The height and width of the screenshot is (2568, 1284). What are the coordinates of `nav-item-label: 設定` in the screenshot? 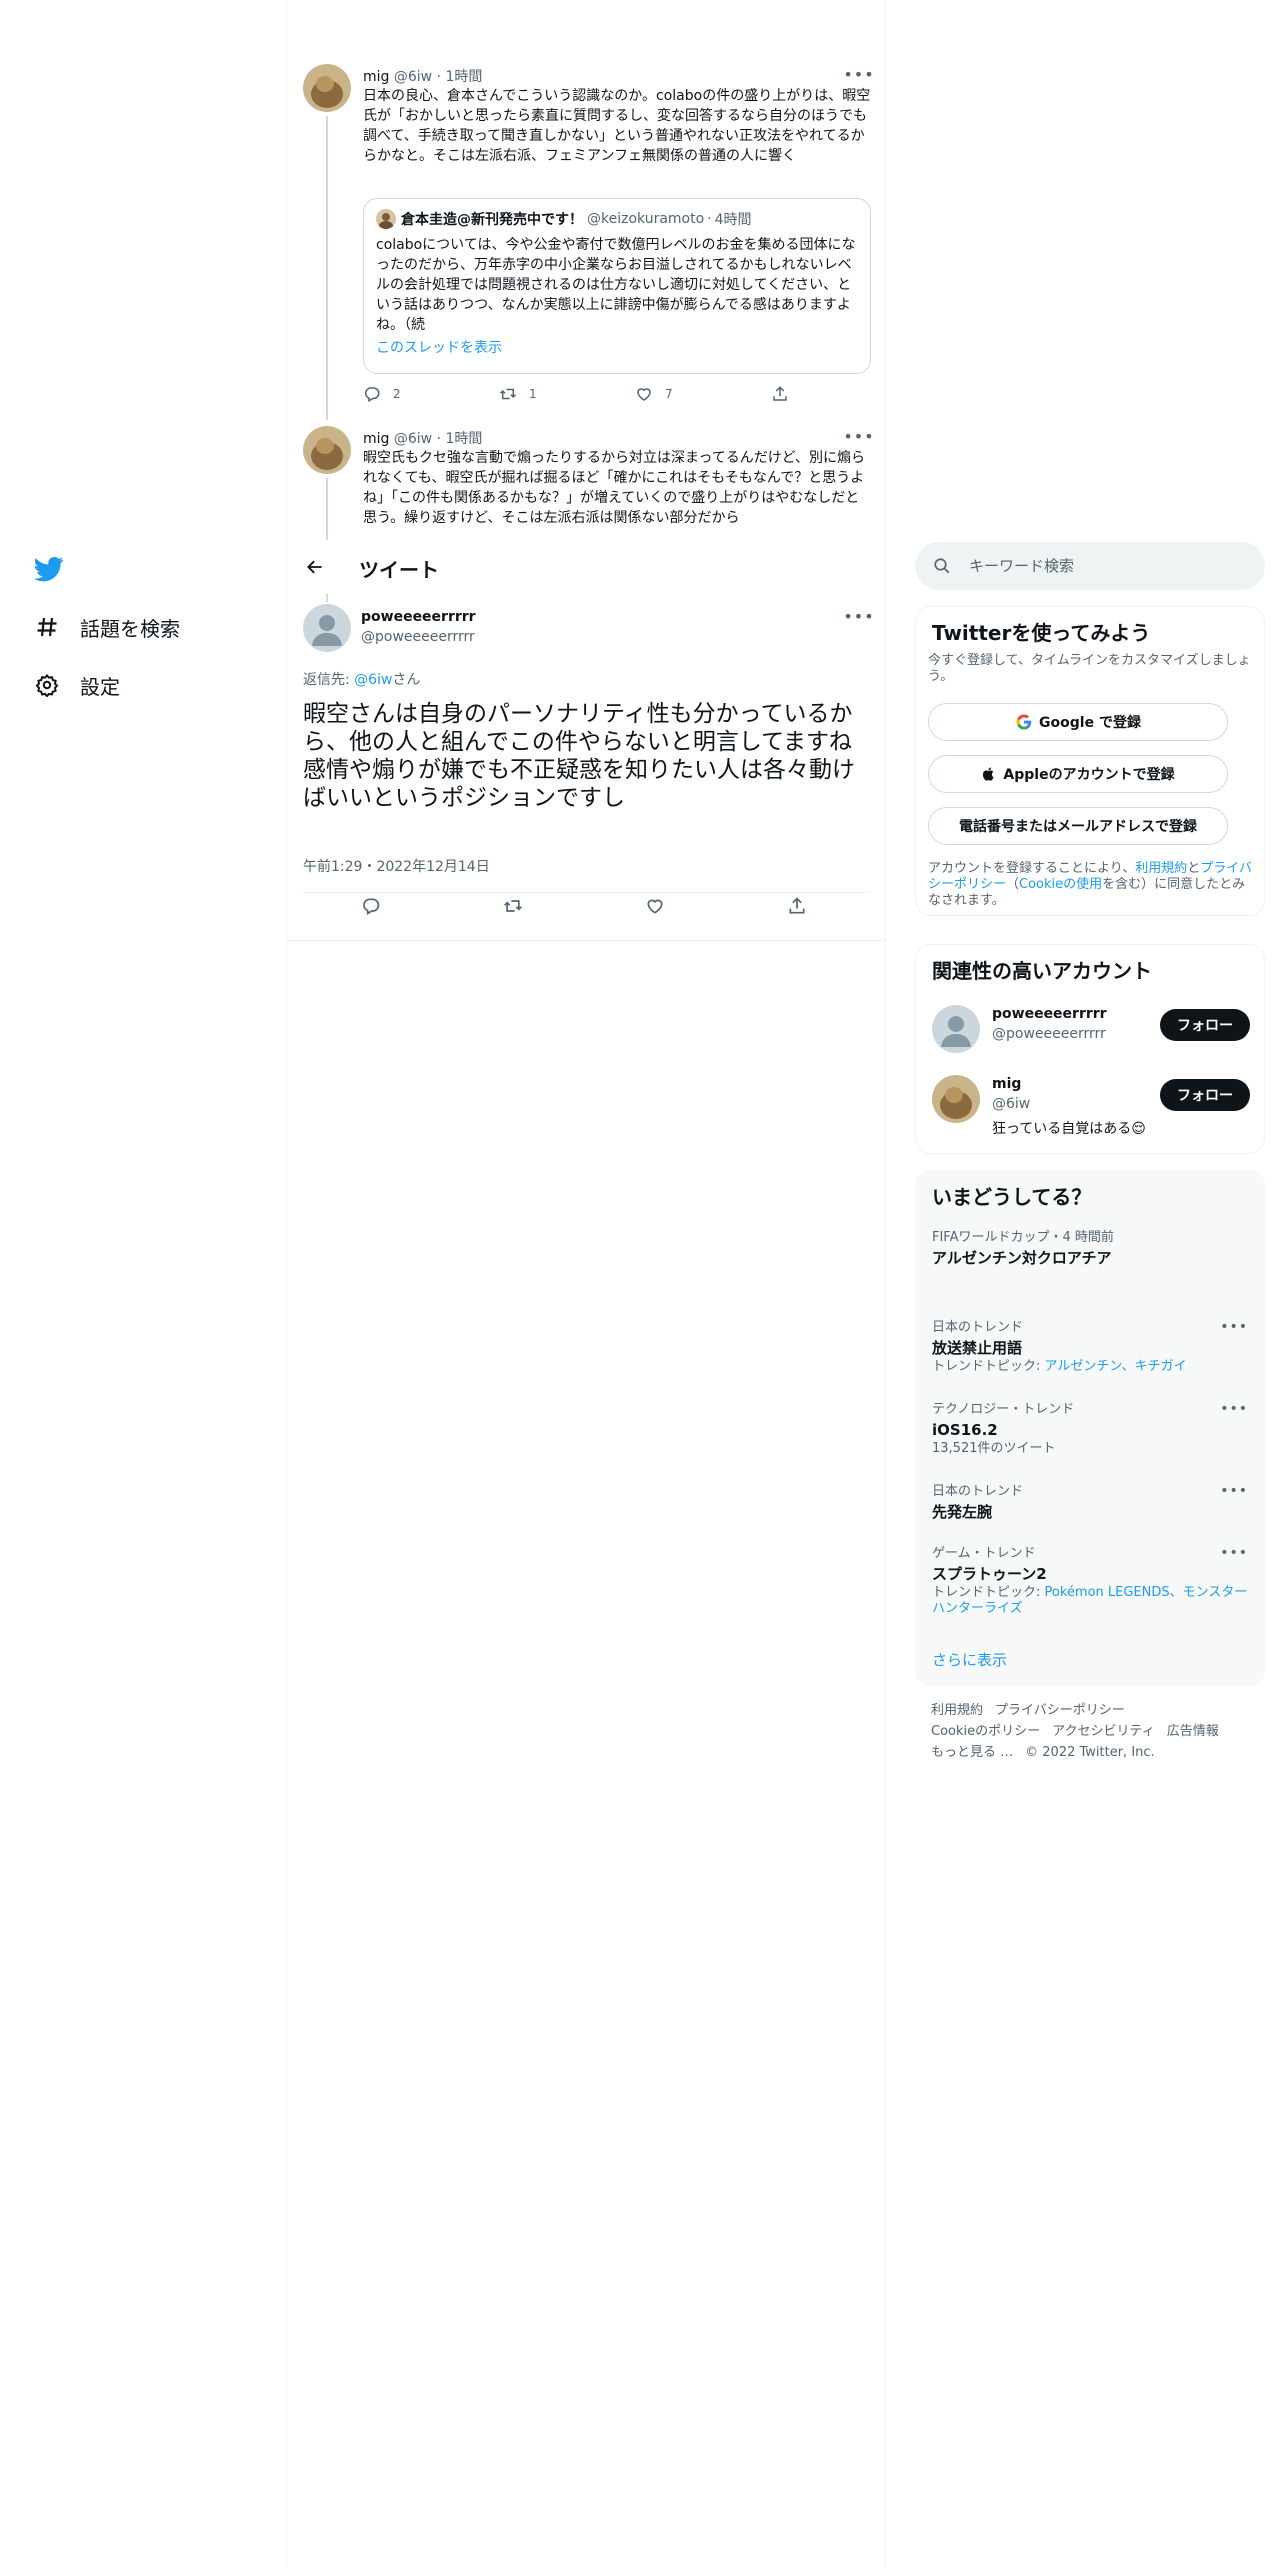 It's located at (100, 686).